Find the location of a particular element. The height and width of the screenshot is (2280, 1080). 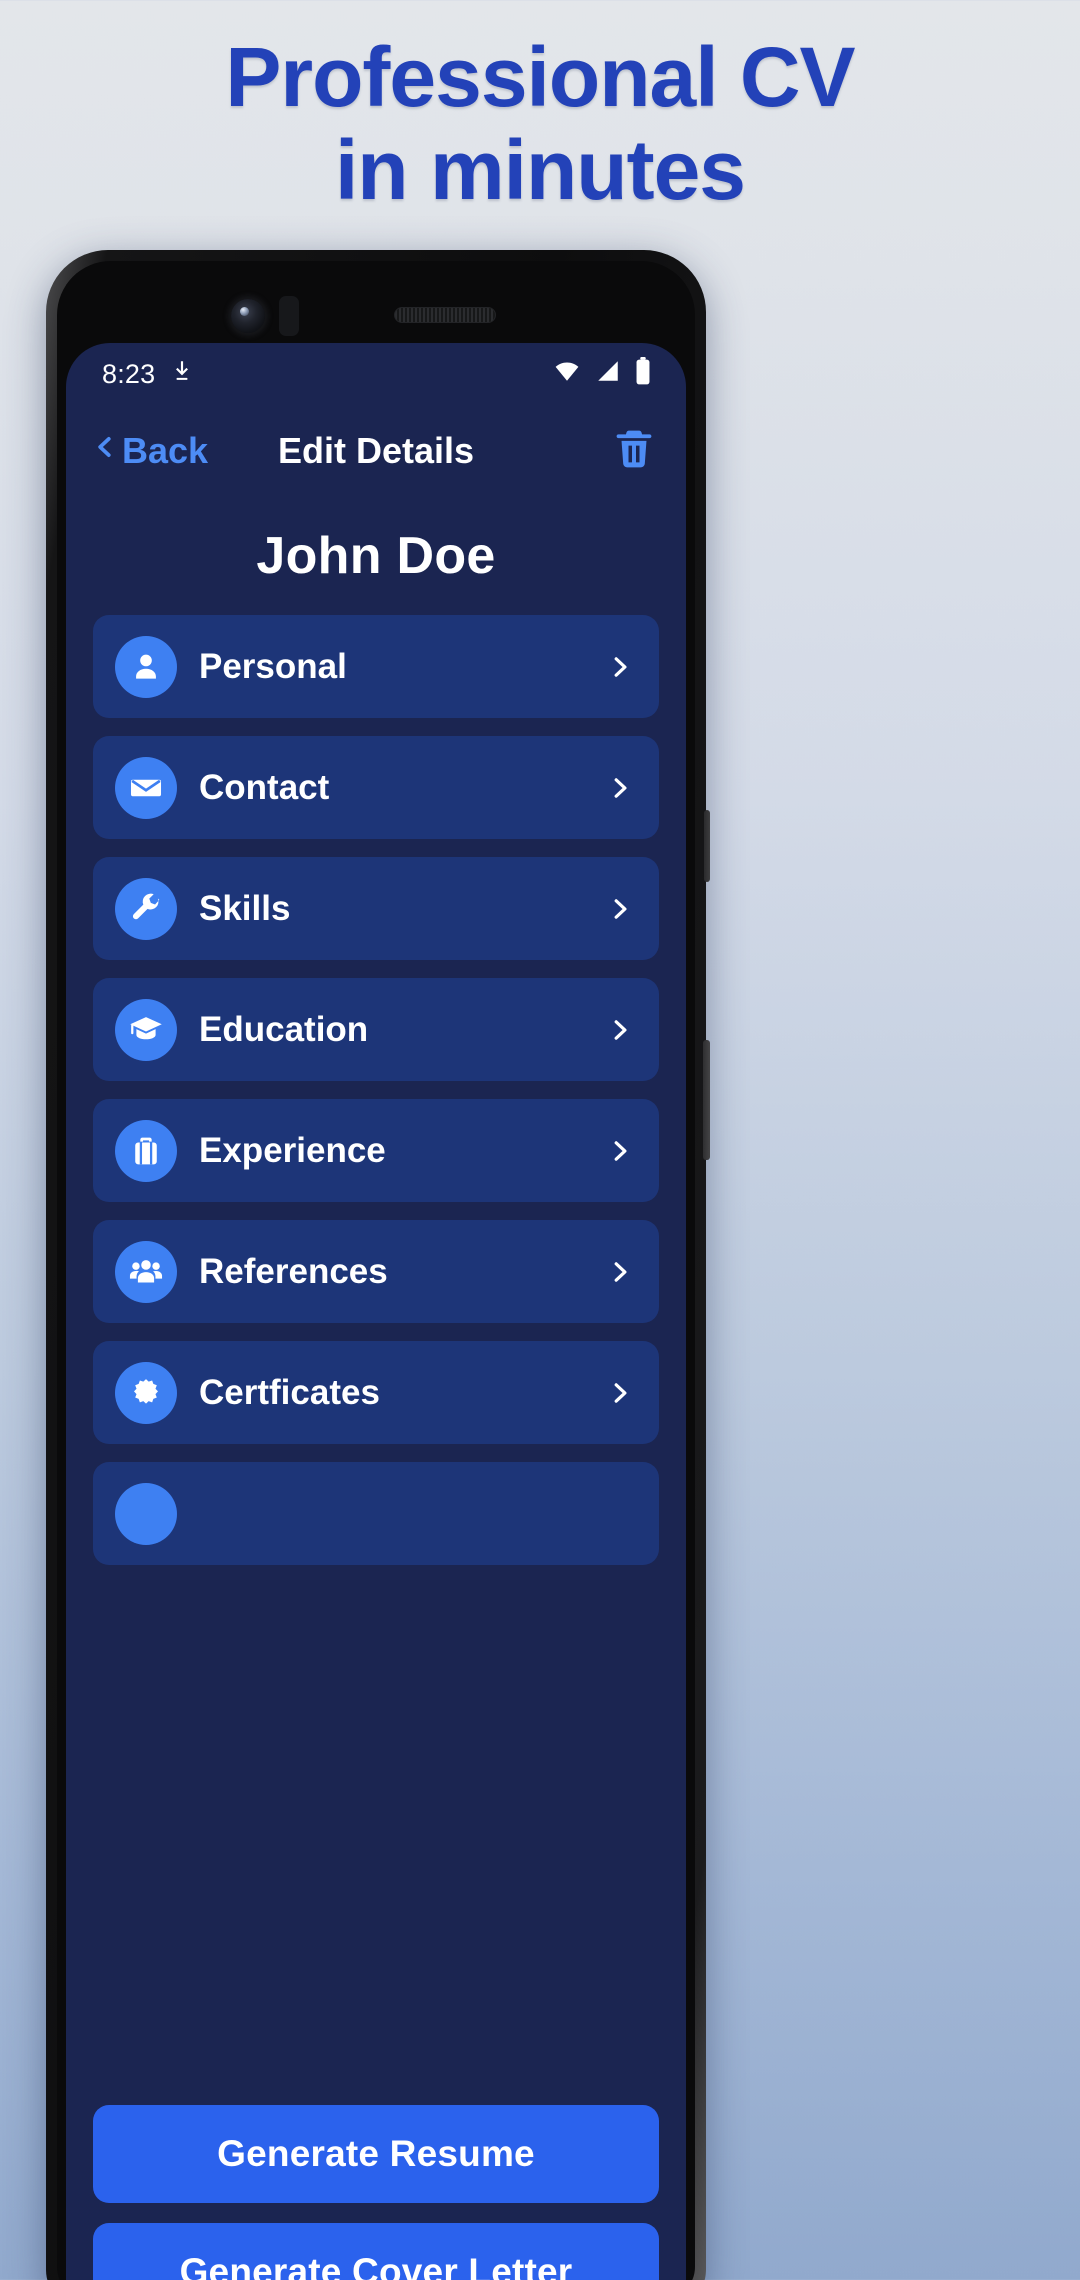

partial-section-icon is located at coordinates (146, 1513).